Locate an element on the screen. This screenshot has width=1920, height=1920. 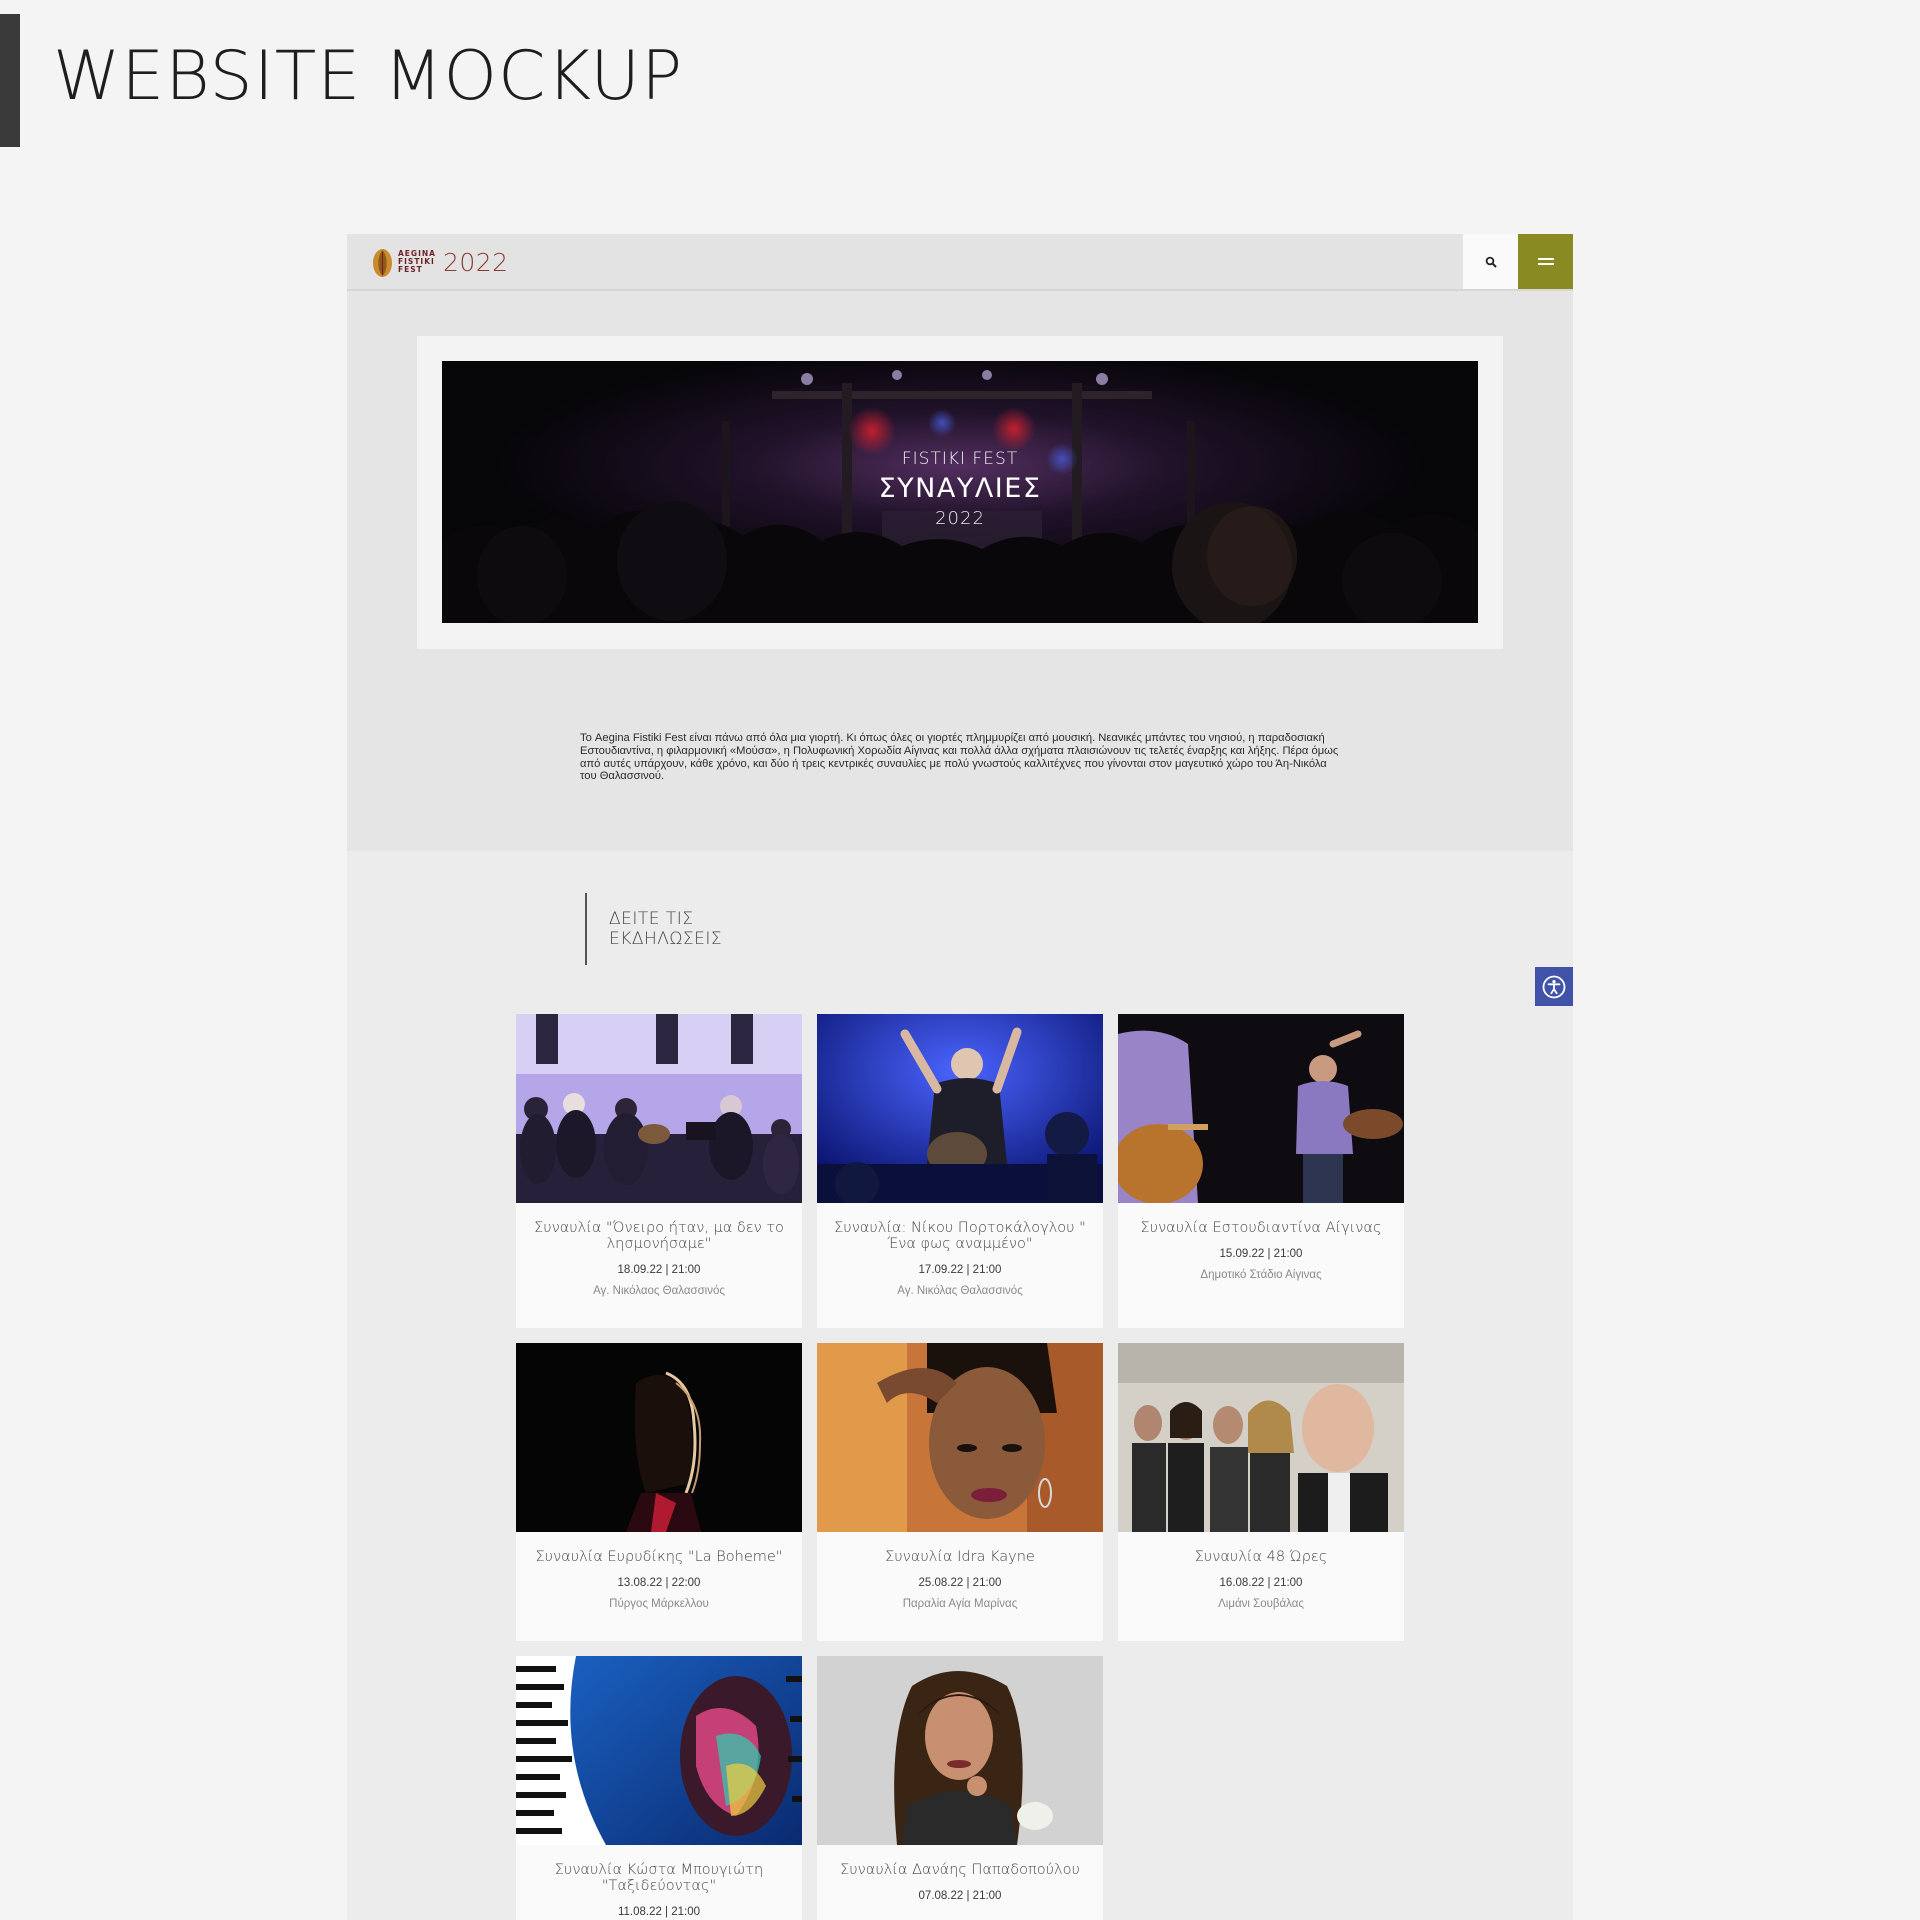
event-title: Συναυλία 48 Ώρες is located at coordinates (1261, 1557).